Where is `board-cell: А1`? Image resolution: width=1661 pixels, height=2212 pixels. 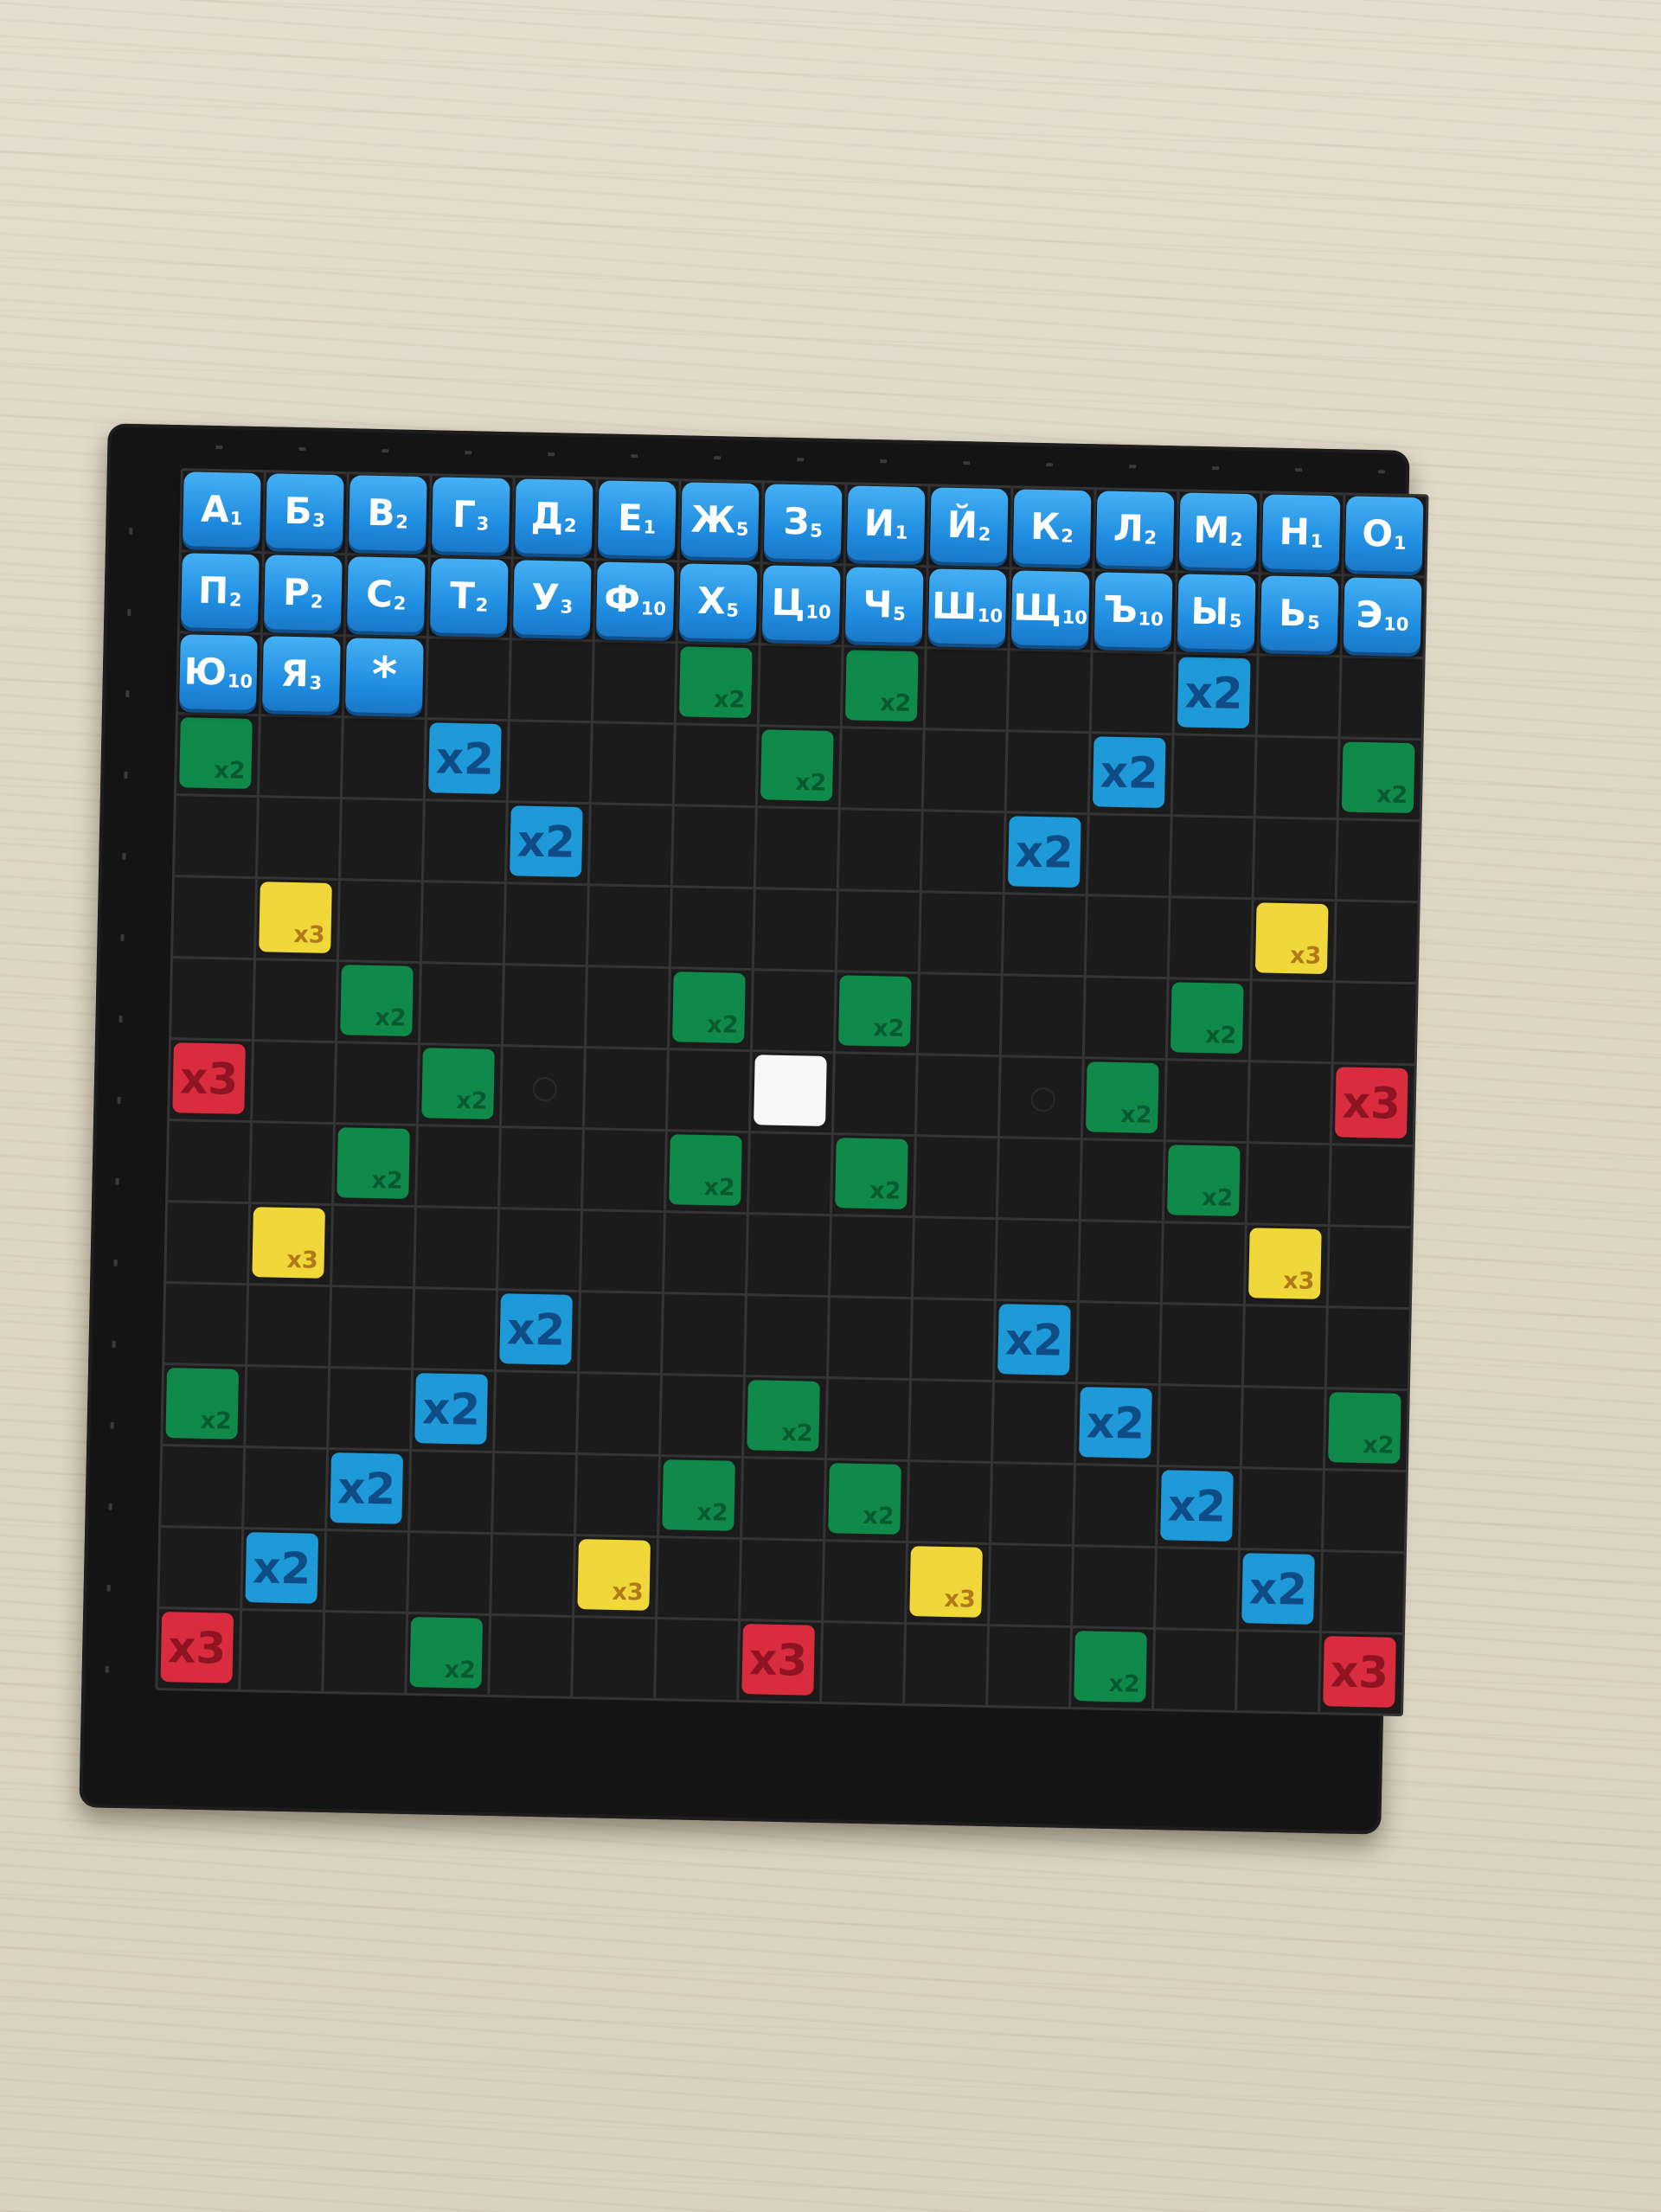
board-cell: А1 is located at coordinates (222, 512).